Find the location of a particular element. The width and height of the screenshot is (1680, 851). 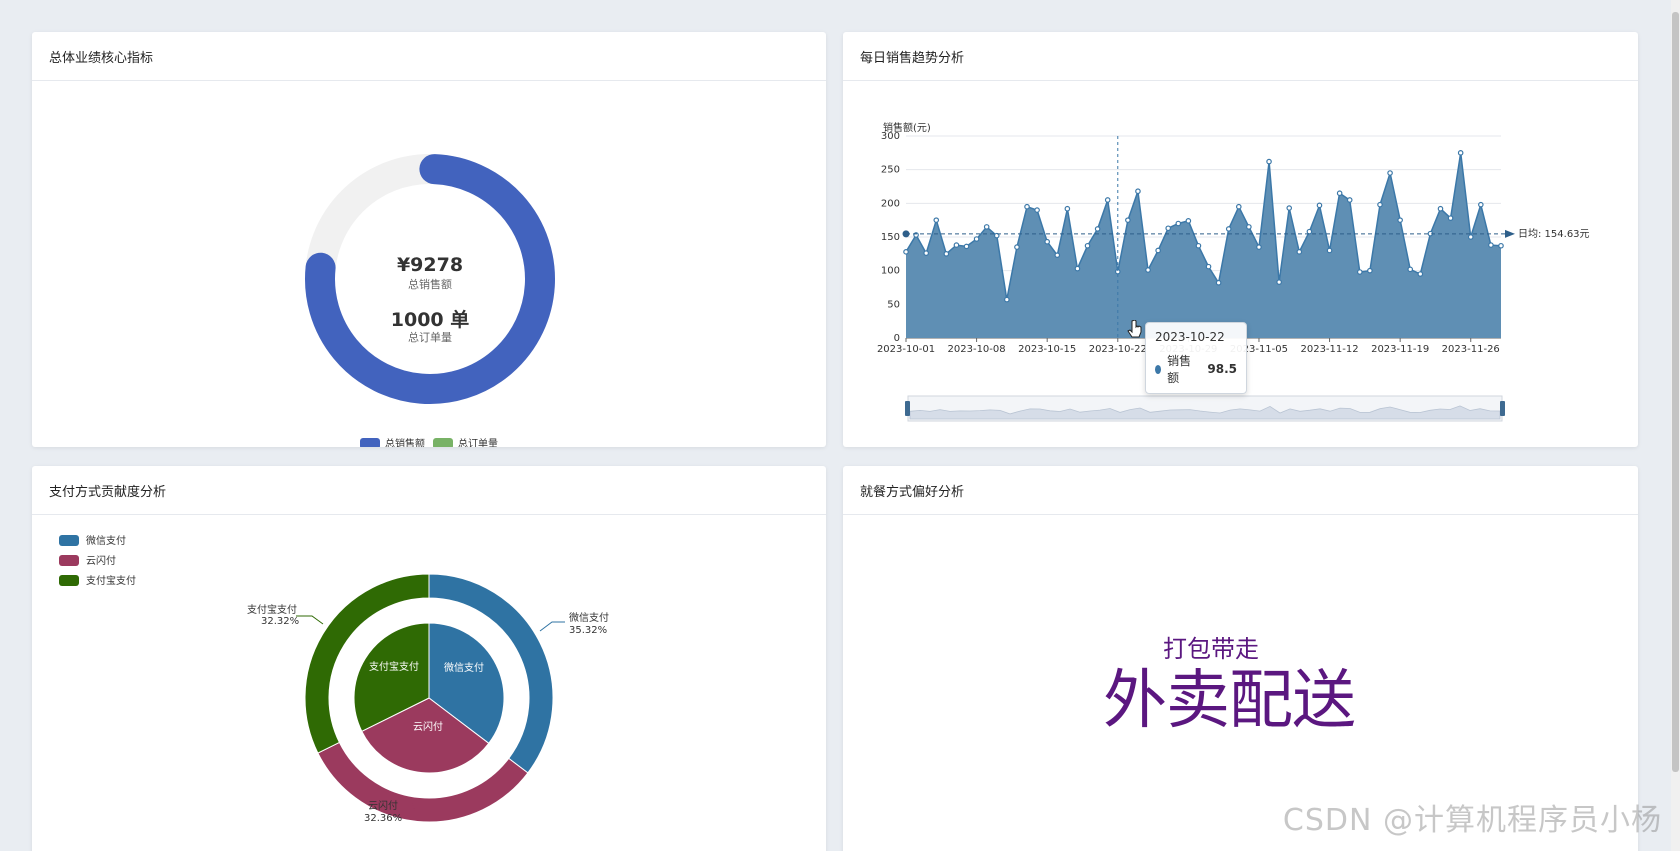

x-tick-label: 2023-11-12 is located at coordinates (1329, 349).